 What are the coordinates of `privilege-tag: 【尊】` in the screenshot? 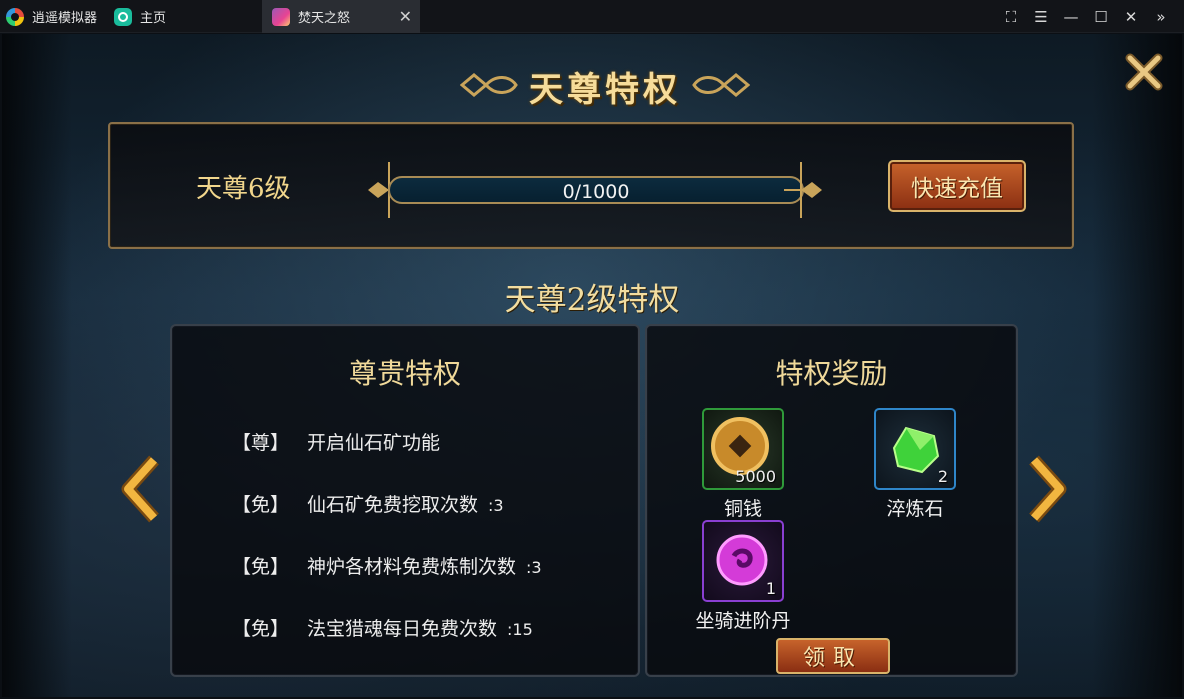 It's located at (261, 443).